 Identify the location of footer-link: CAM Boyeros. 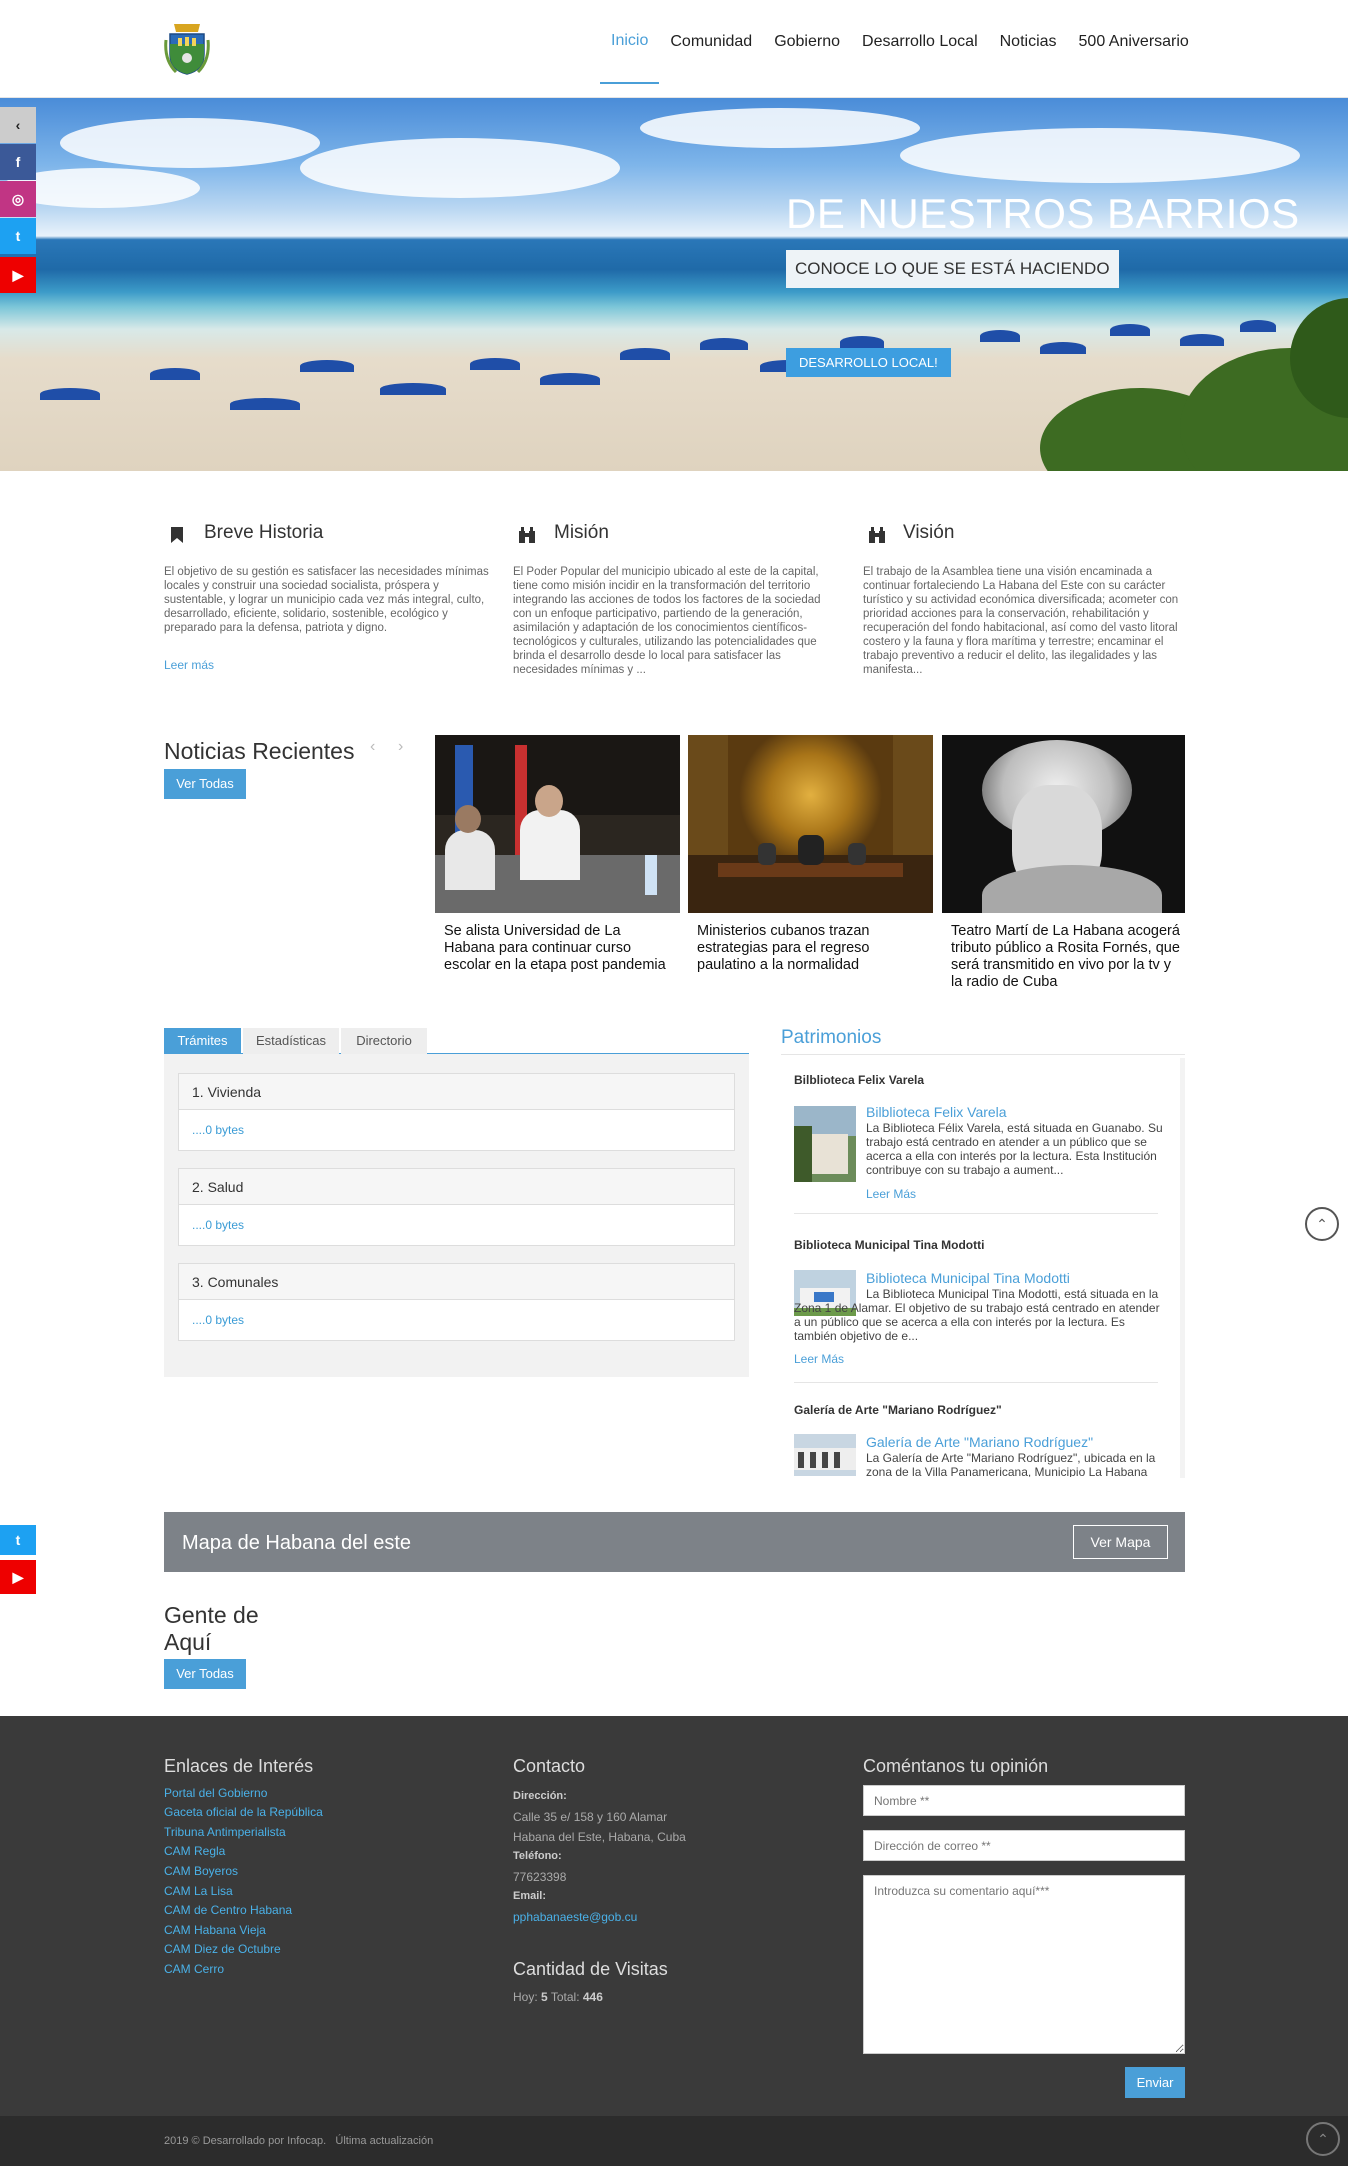
(201, 1871).